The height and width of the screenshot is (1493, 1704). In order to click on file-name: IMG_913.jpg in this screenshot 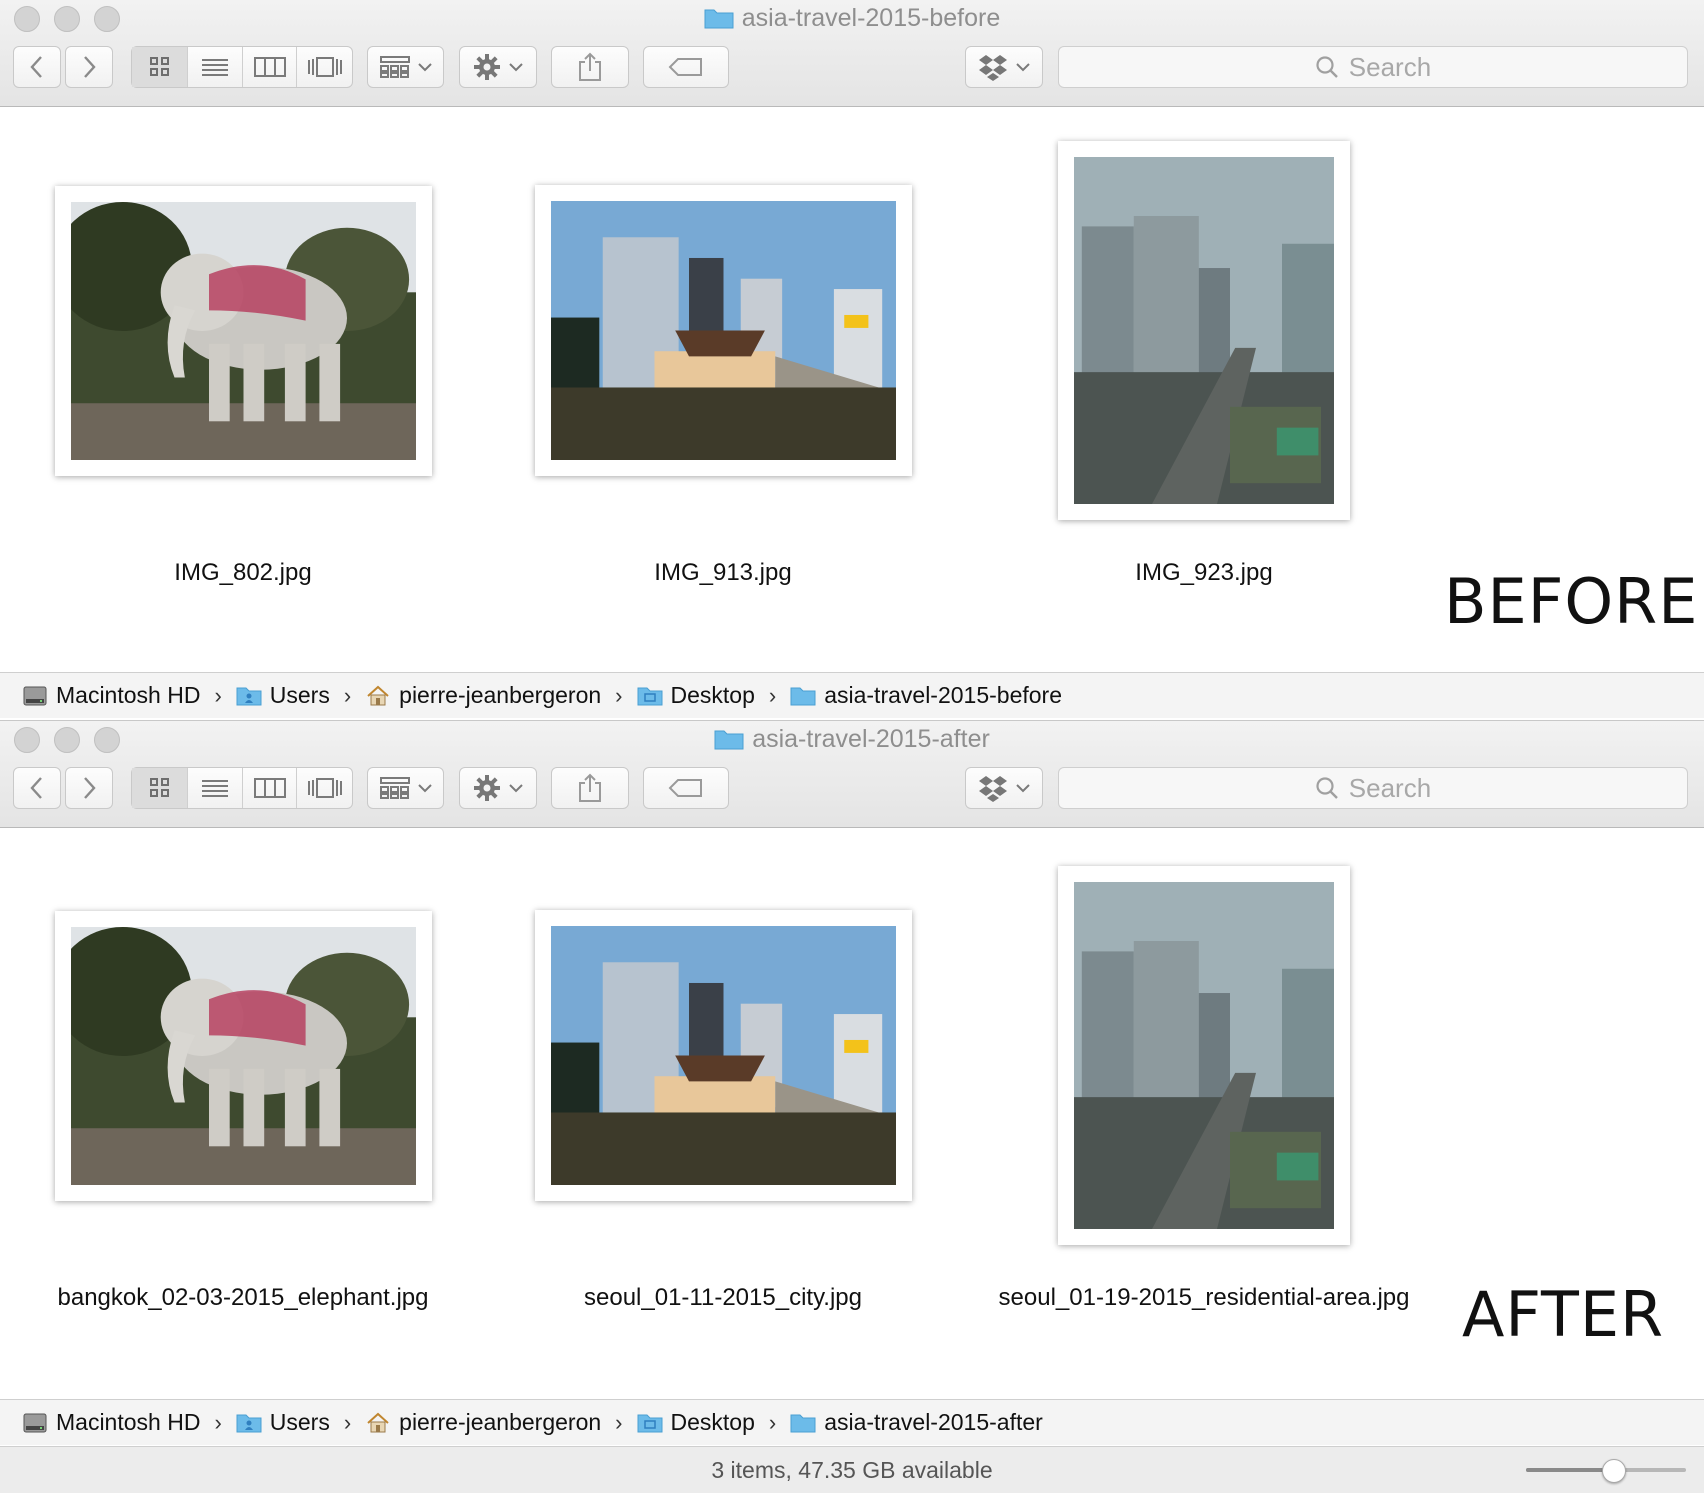, I will do `click(722, 573)`.